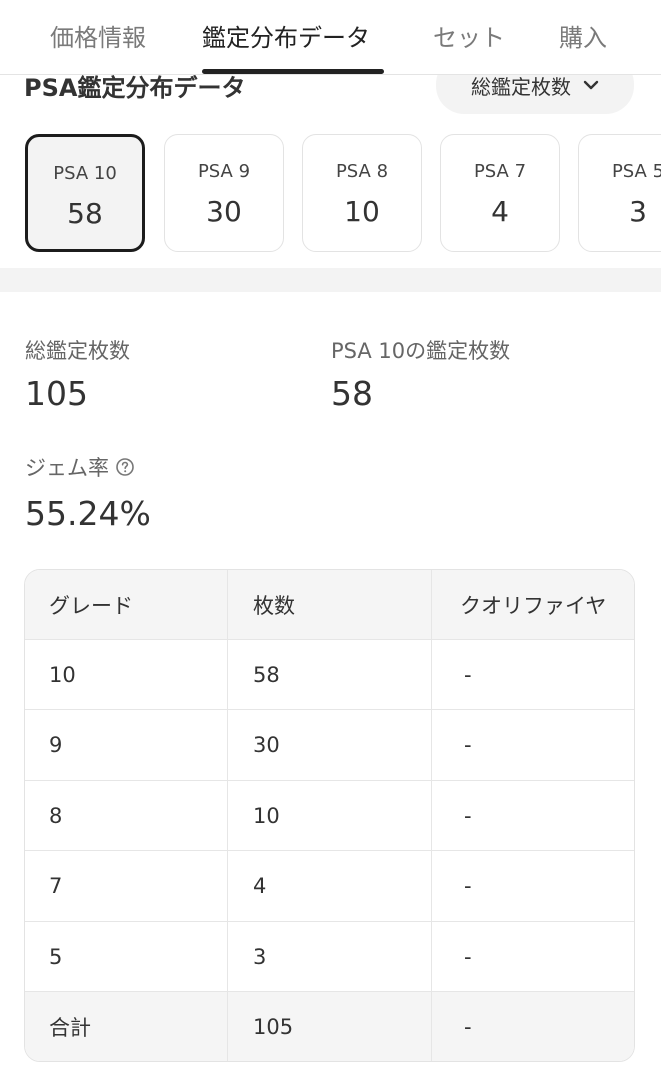  What do you see at coordinates (362, 193) in the screenshot?
I see `grade-card-psa-8: PSA 8 10` at bounding box center [362, 193].